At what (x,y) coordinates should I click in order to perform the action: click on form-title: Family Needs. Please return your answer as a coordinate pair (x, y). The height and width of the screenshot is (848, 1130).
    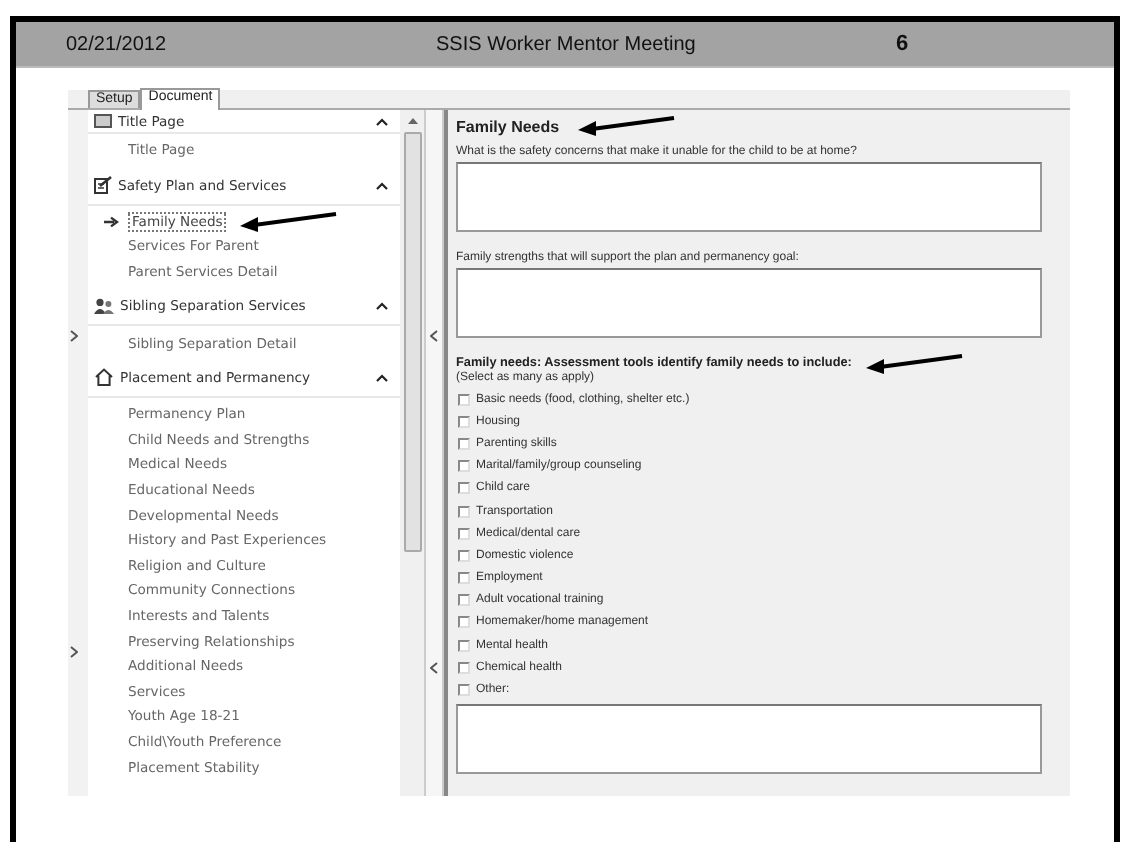
    Looking at the image, I should click on (508, 126).